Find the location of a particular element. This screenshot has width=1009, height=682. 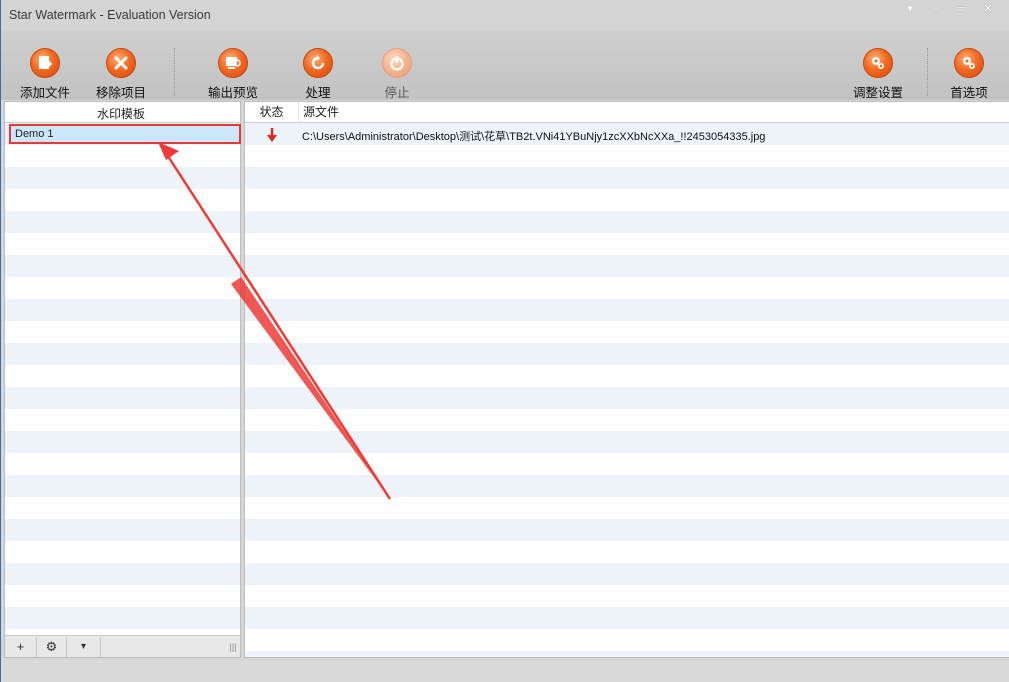

maximize-button: ▭ is located at coordinates (962, 8).